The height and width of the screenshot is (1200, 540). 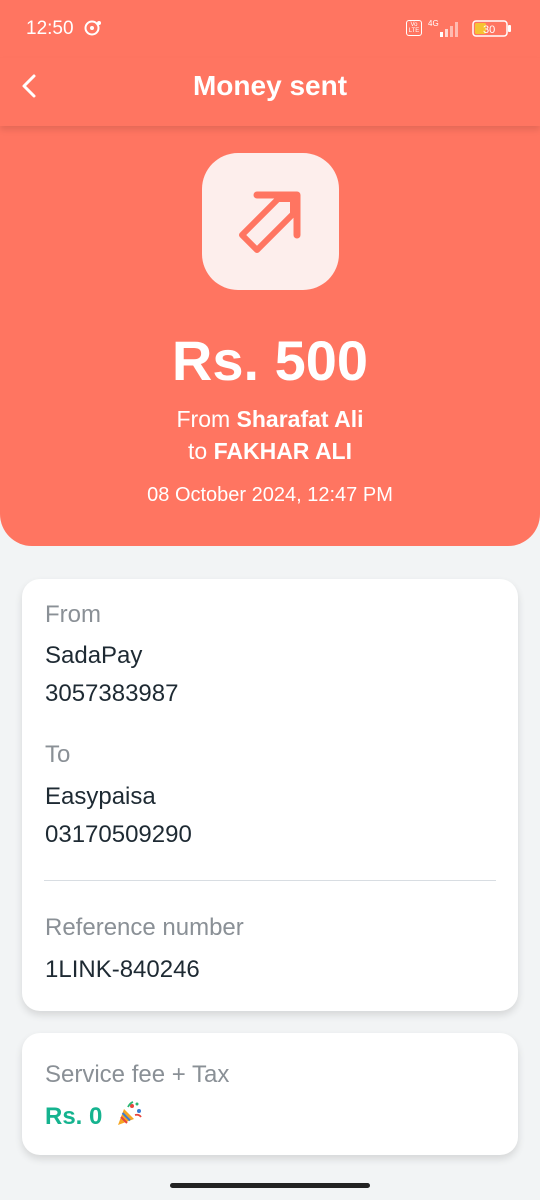 What do you see at coordinates (270, 85) in the screenshot?
I see `page-title: Money sent` at bounding box center [270, 85].